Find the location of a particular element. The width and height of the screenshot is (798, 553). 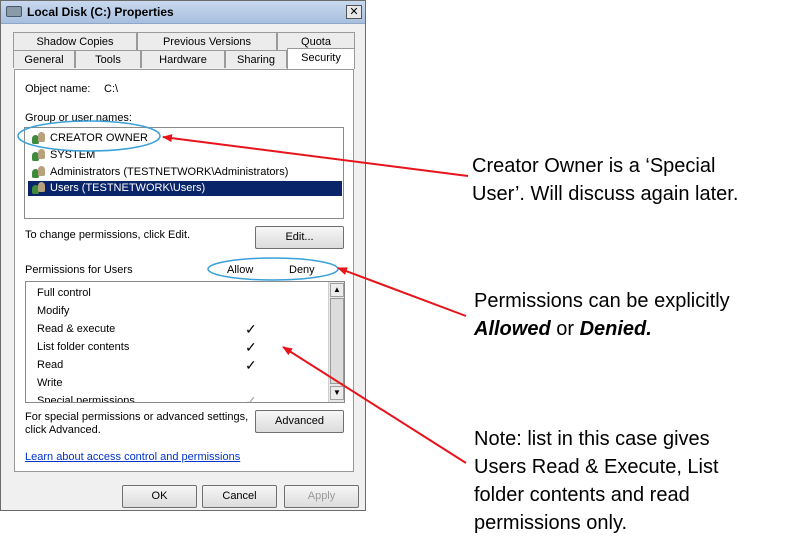

note-arrow is located at coordinates (374, 405).